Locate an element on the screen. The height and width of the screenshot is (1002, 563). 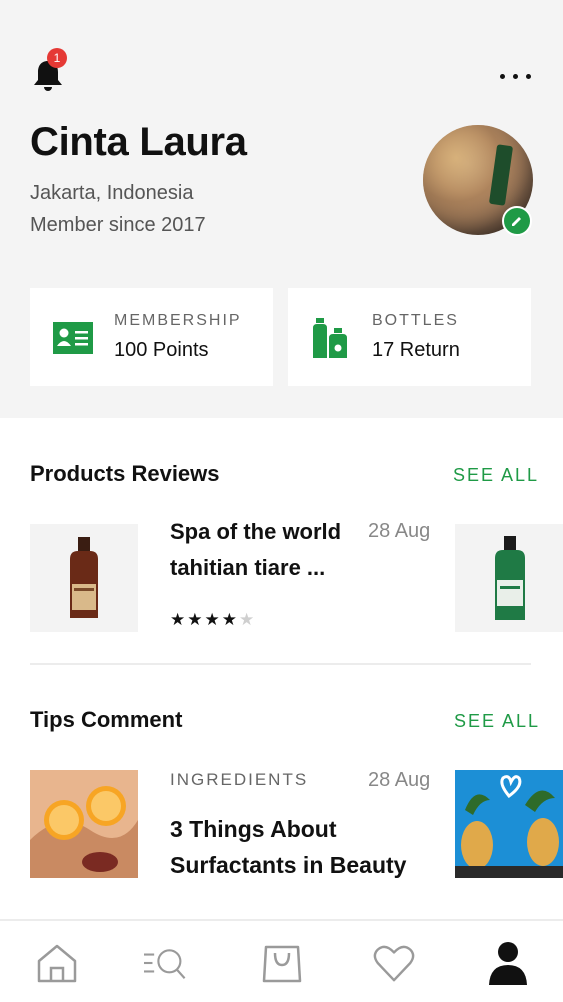
bottles-label: BOTTLES is located at coordinates (415, 320).